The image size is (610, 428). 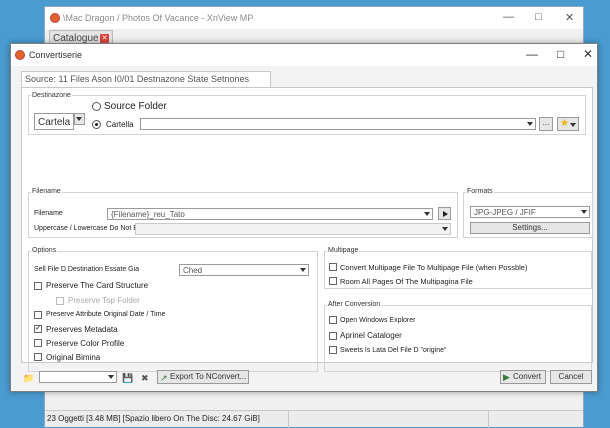 I want to click on preset-select, so click(x=78, y=377).